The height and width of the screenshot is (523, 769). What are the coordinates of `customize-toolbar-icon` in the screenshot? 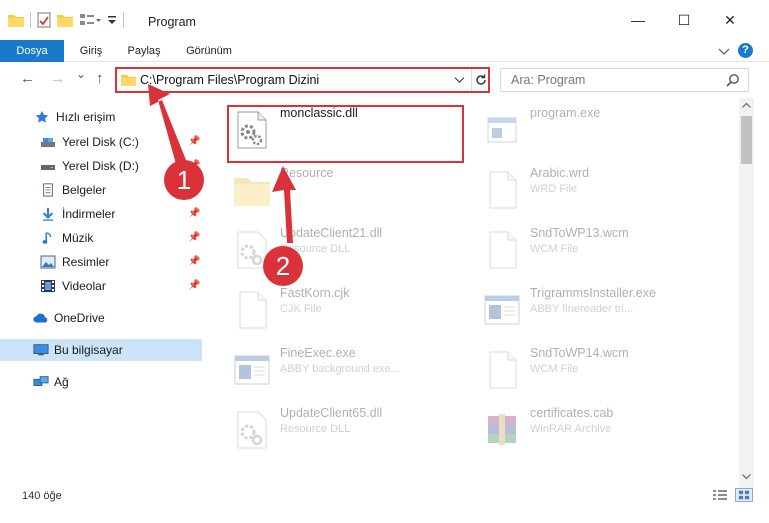 It's located at (112, 20).